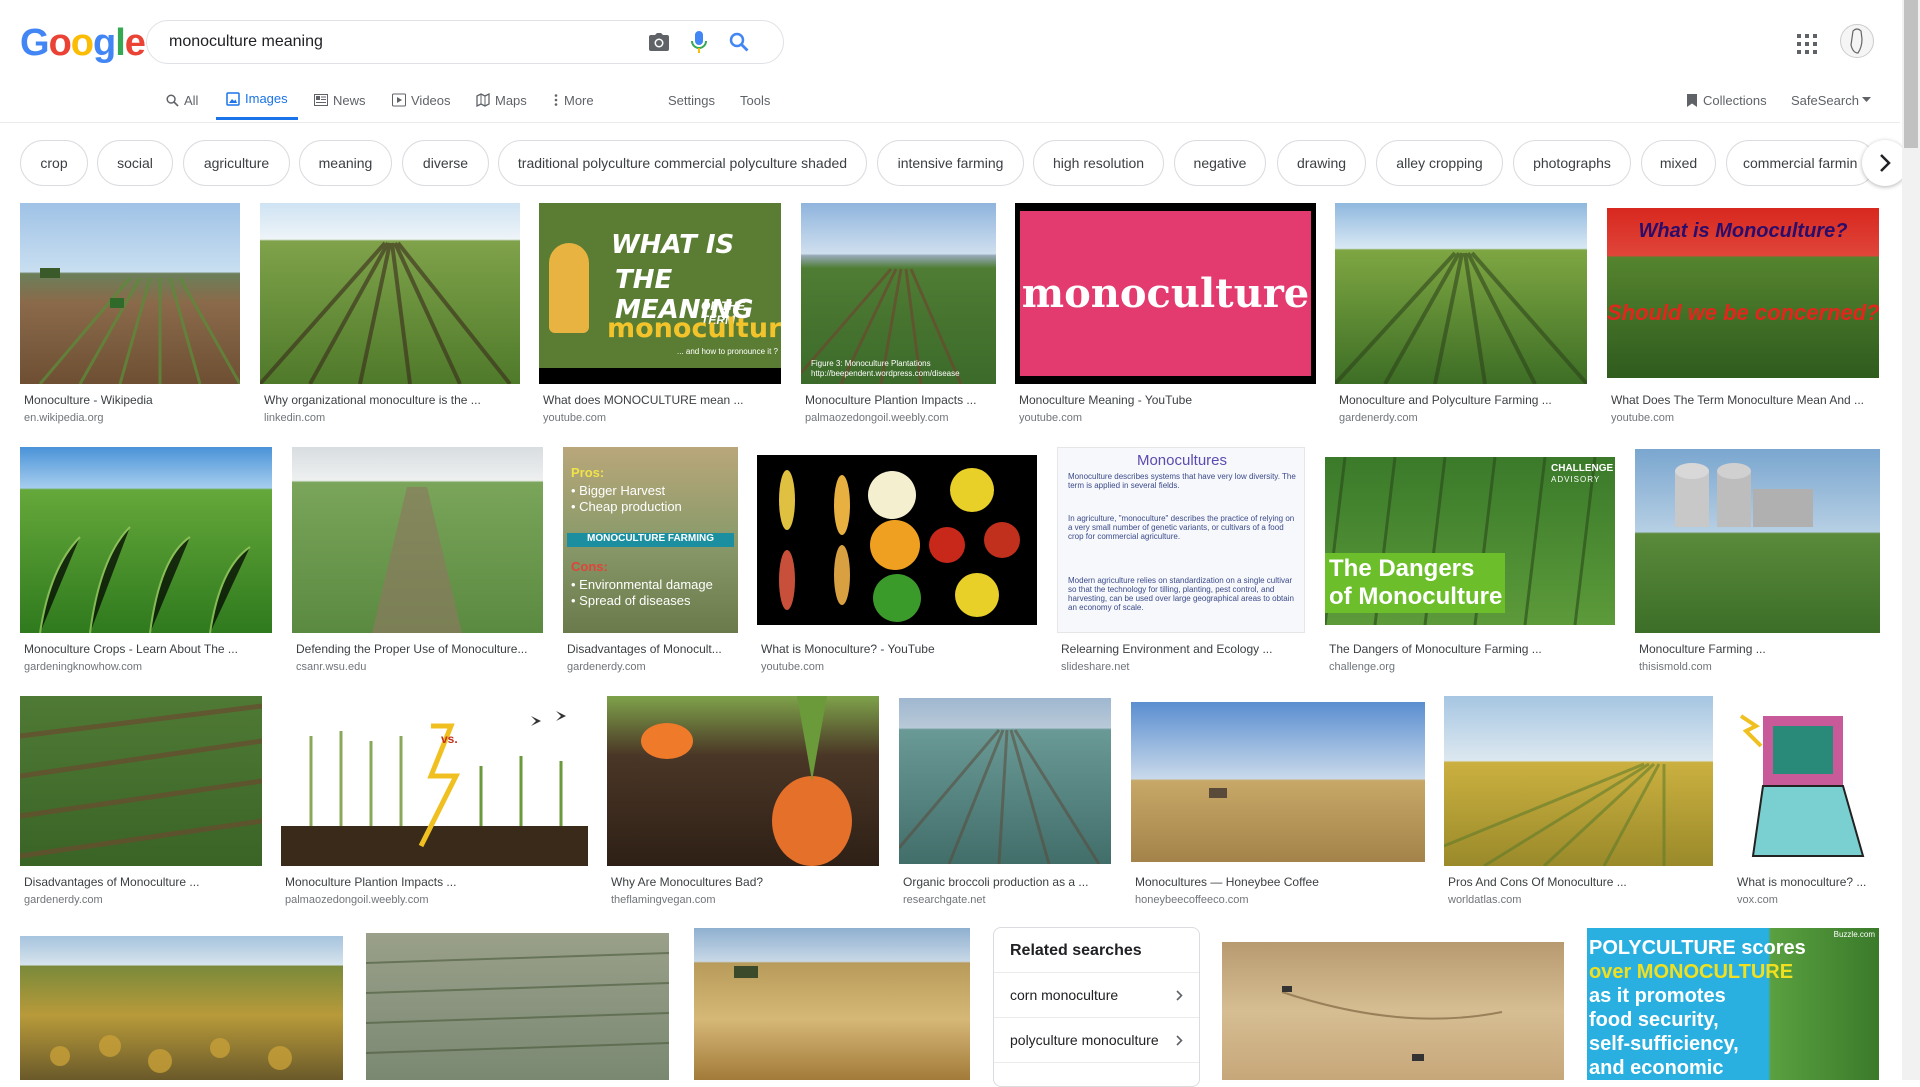 This screenshot has height=1087, width=1920. Describe the element at coordinates (345, 163) in the screenshot. I see `chip-meaning: meaning` at that location.